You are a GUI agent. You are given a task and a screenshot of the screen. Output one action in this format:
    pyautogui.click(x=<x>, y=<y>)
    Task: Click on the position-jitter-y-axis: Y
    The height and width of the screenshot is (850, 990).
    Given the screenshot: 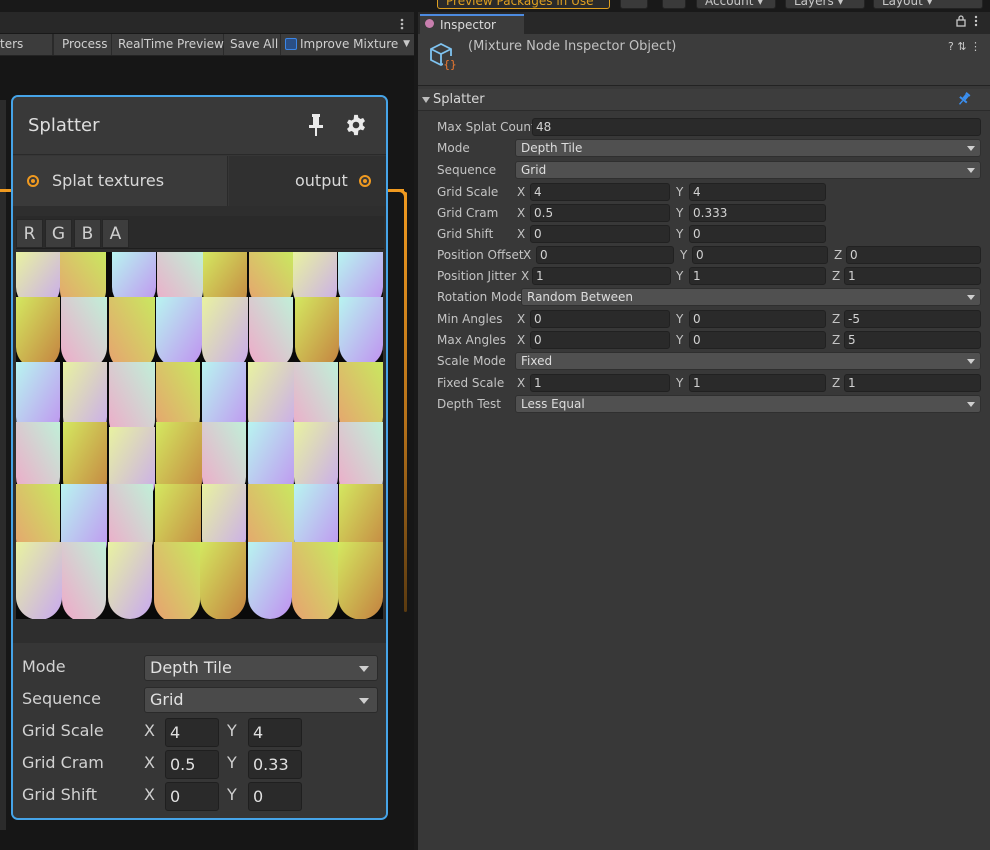 What is the action you would take?
    pyautogui.click(x=680, y=276)
    